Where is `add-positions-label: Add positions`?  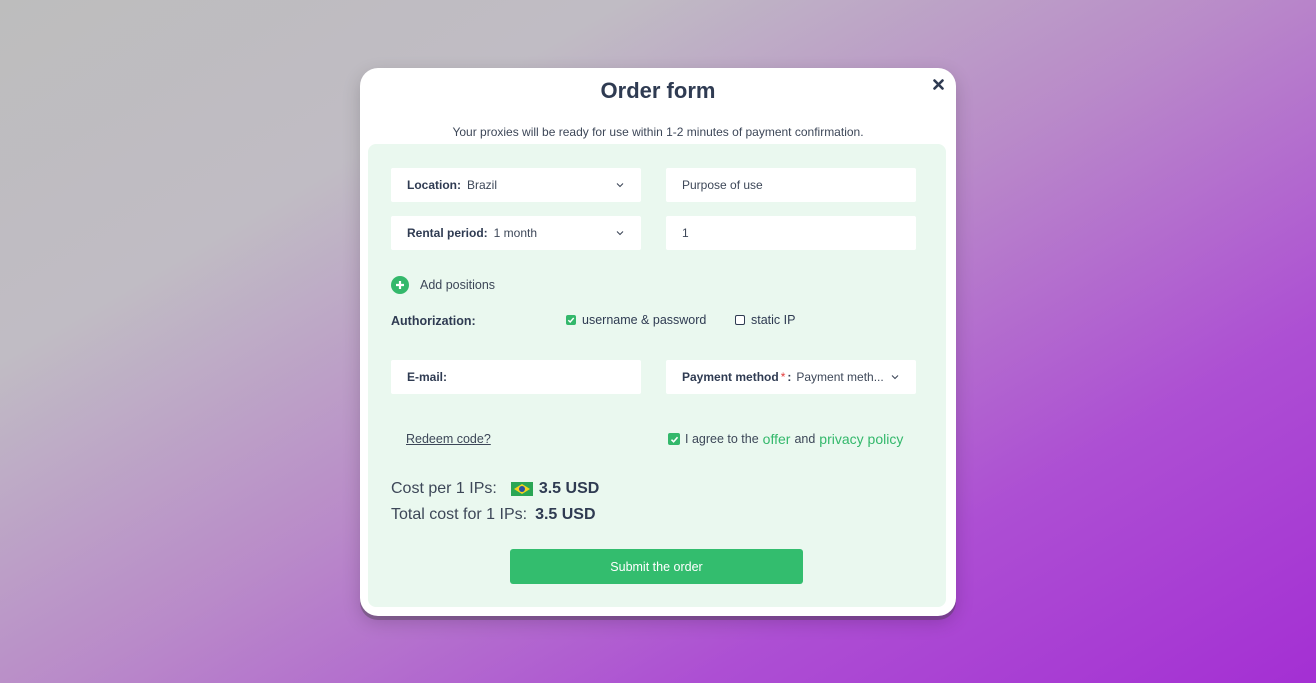 add-positions-label: Add positions is located at coordinates (458, 285).